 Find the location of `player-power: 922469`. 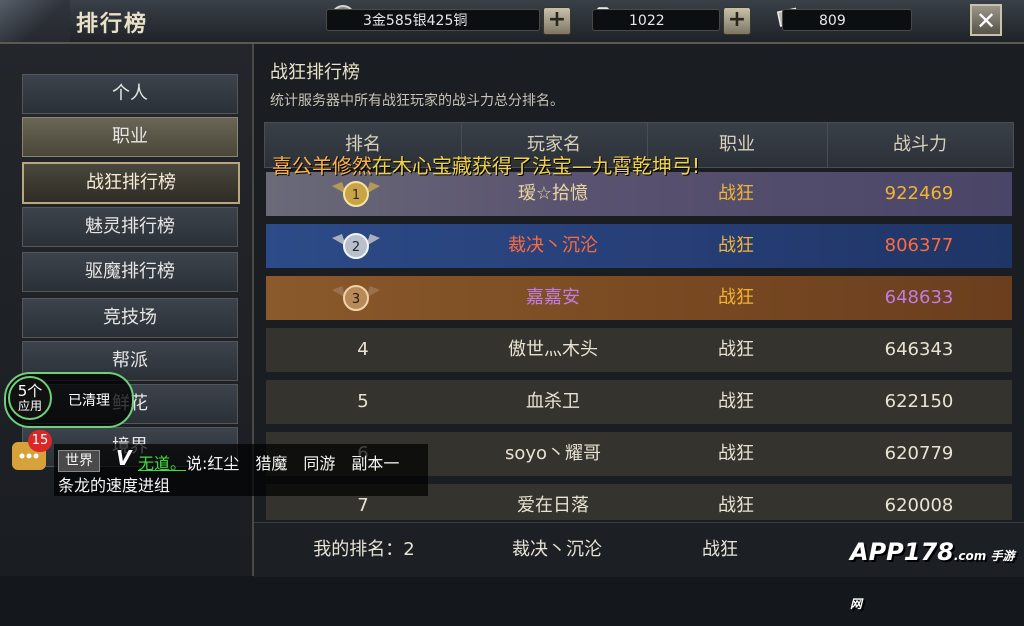

player-power: 922469 is located at coordinates (919, 193).